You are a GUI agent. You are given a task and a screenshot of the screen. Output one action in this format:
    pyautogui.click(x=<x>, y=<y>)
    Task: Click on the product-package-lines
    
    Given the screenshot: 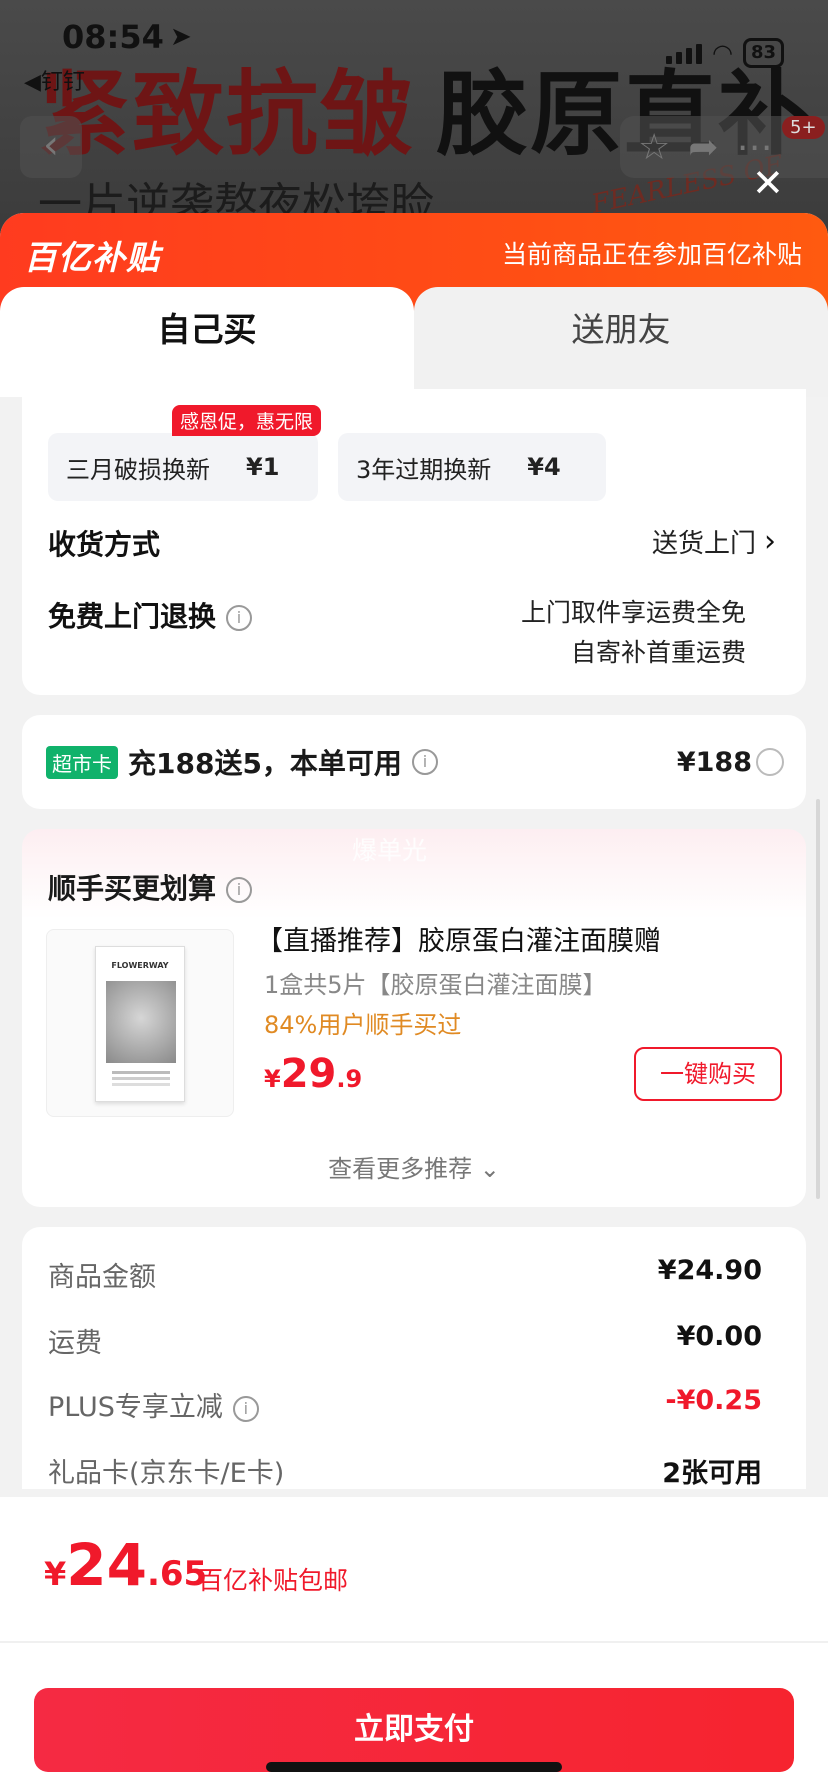 What is the action you would take?
    pyautogui.click(x=141, y=1072)
    